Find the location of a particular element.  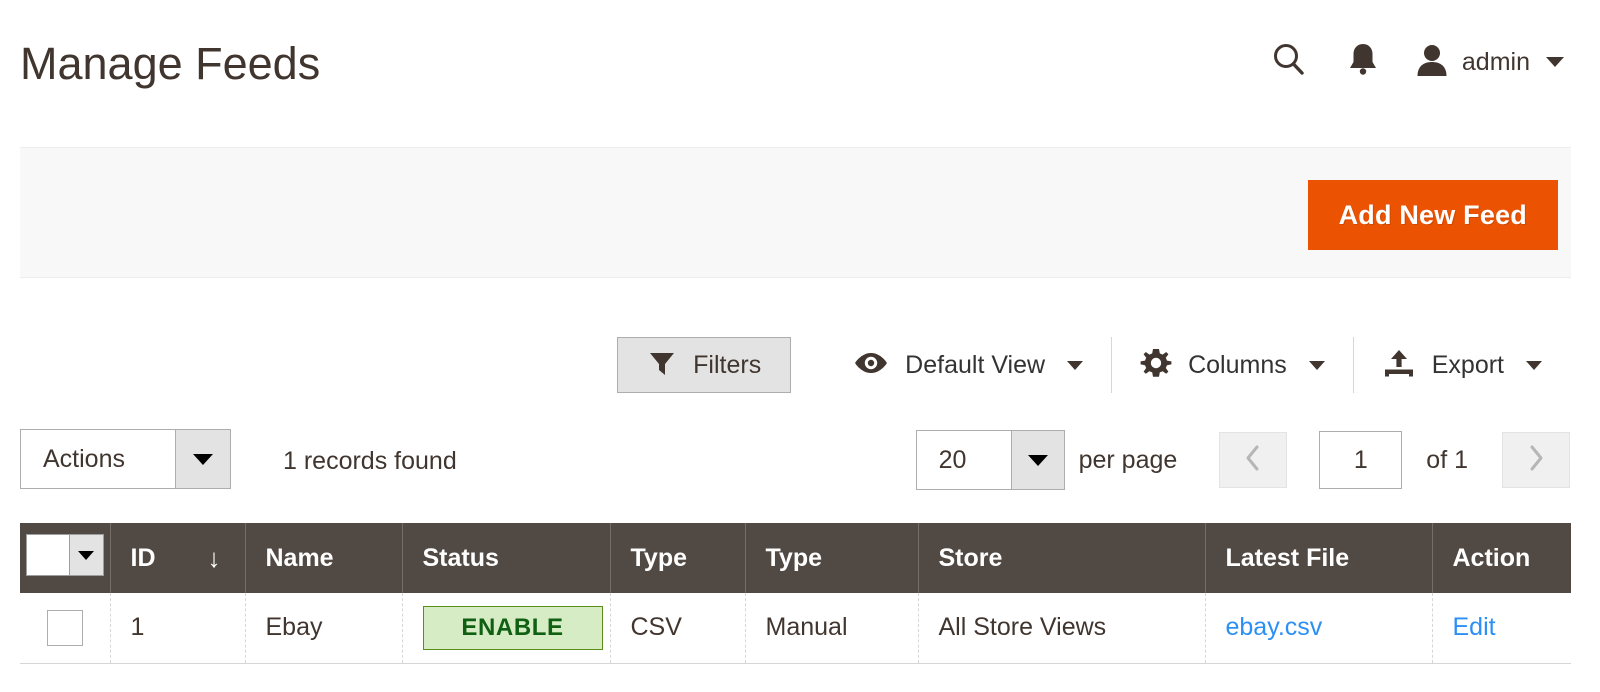

columns-control: Columns is located at coordinates (1232, 365).